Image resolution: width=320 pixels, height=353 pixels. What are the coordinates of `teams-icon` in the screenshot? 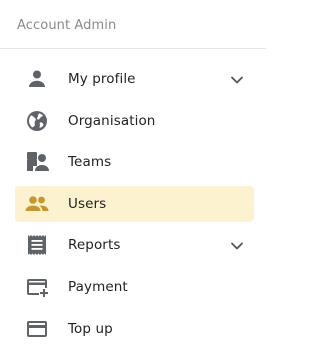 It's located at (37, 162).